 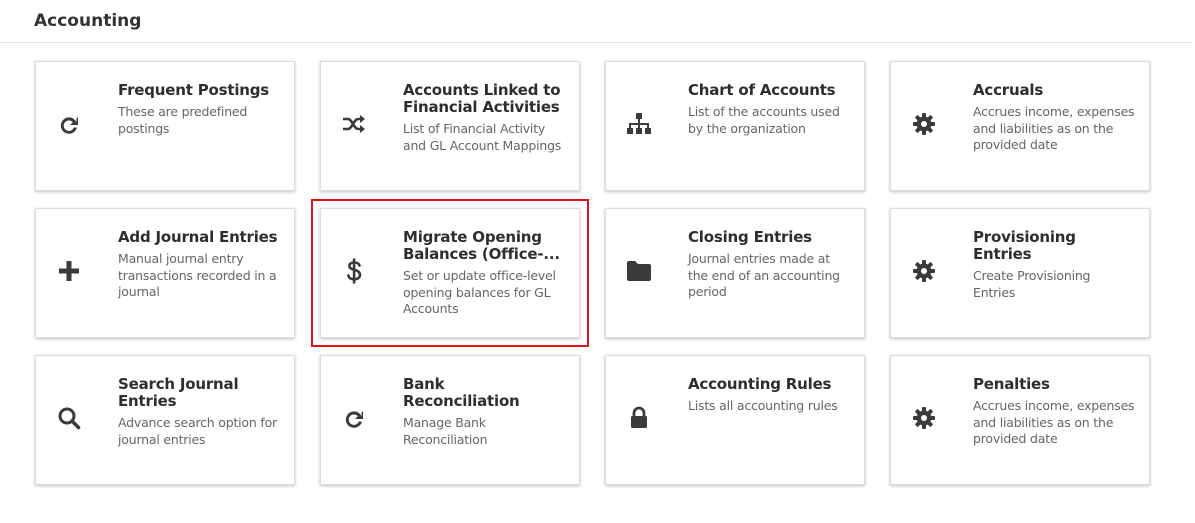 What do you see at coordinates (178, 392) in the screenshot?
I see `card-title: Search Journal Entries` at bounding box center [178, 392].